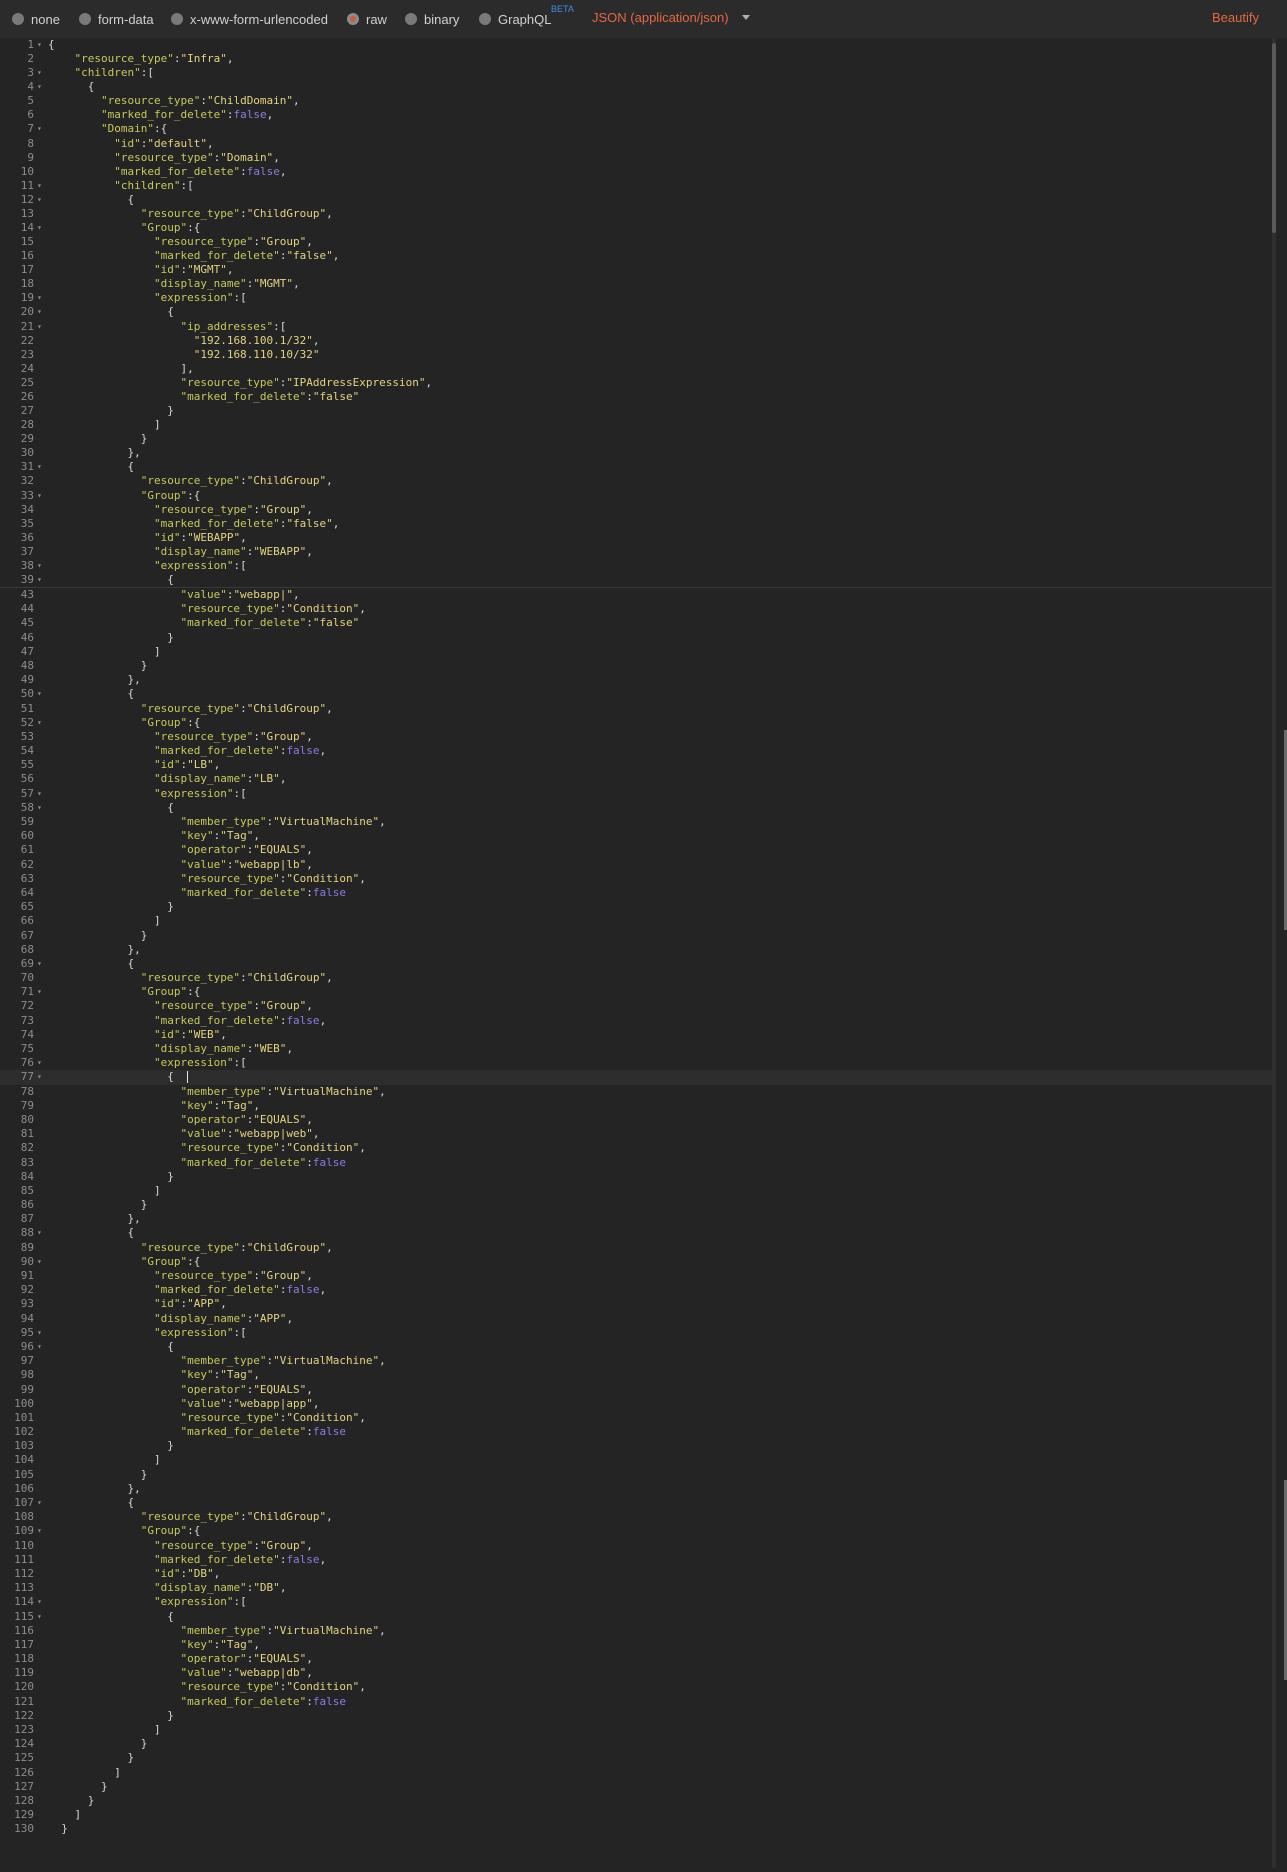  Describe the element at coordinates (636, 1191) in the screenshot. I see `code-line: 85 ]` at that location.